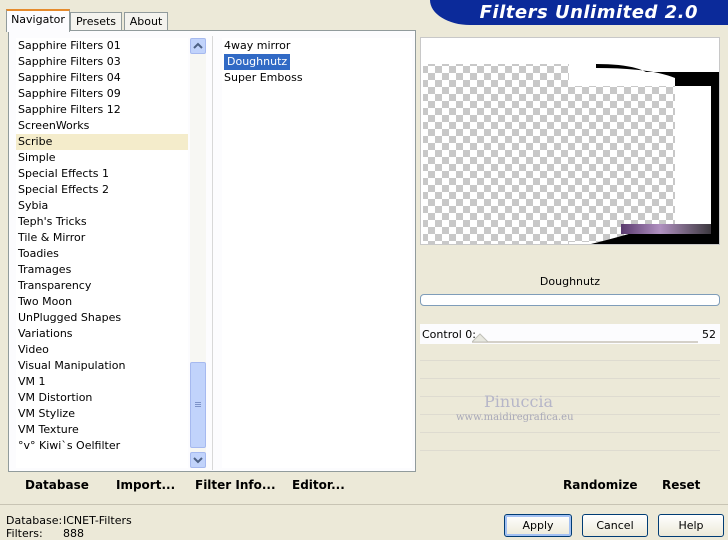 The height and width of the screenshot is (540, 728). Describe the element at coordinates (102, 222) in the screenshot. I see `category-item: Teph's Tricks` at that location.